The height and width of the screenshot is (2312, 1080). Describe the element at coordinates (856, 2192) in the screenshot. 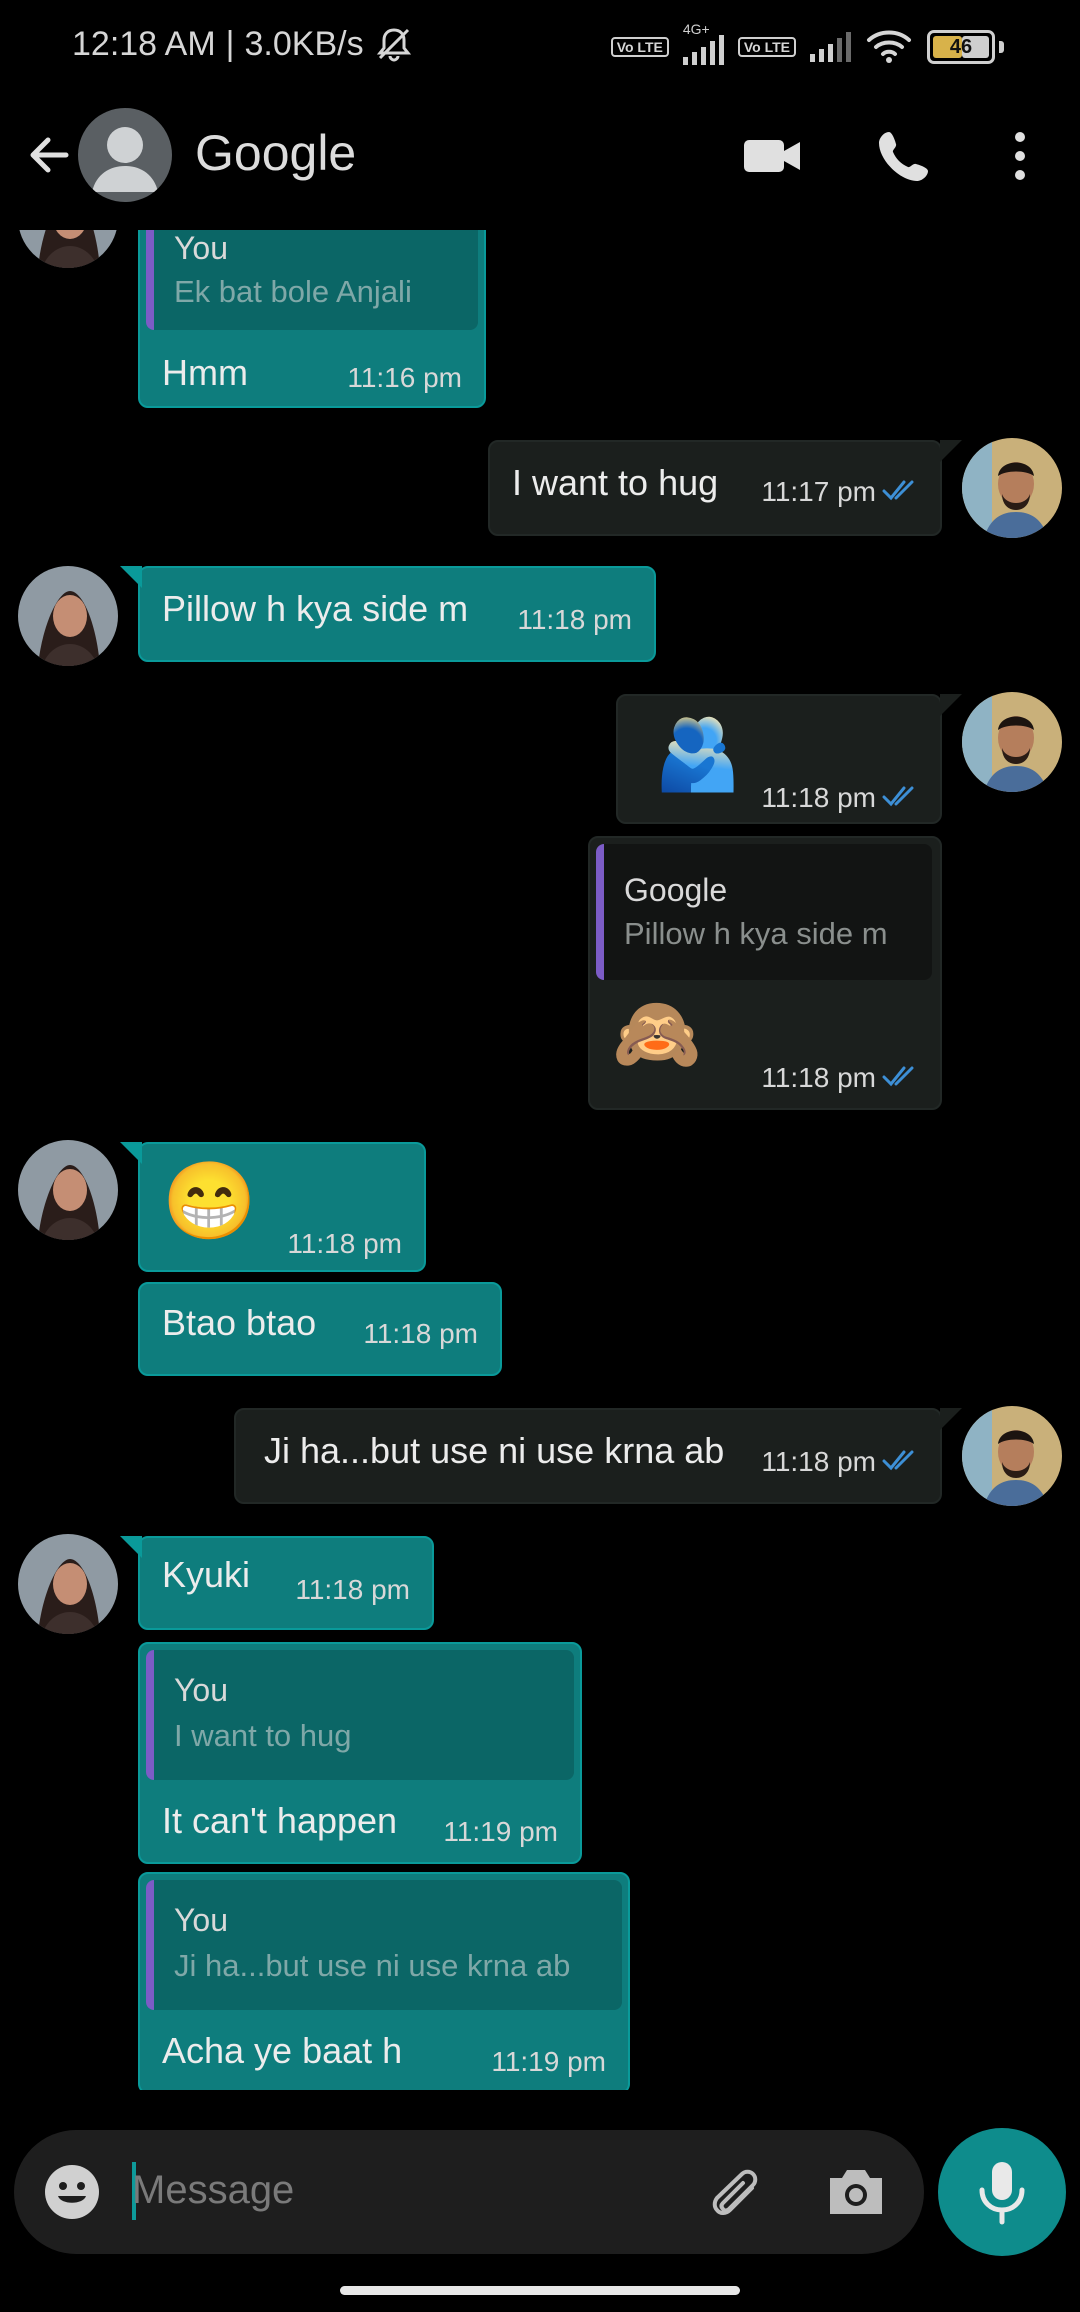

I see `camera-icon` at that location.